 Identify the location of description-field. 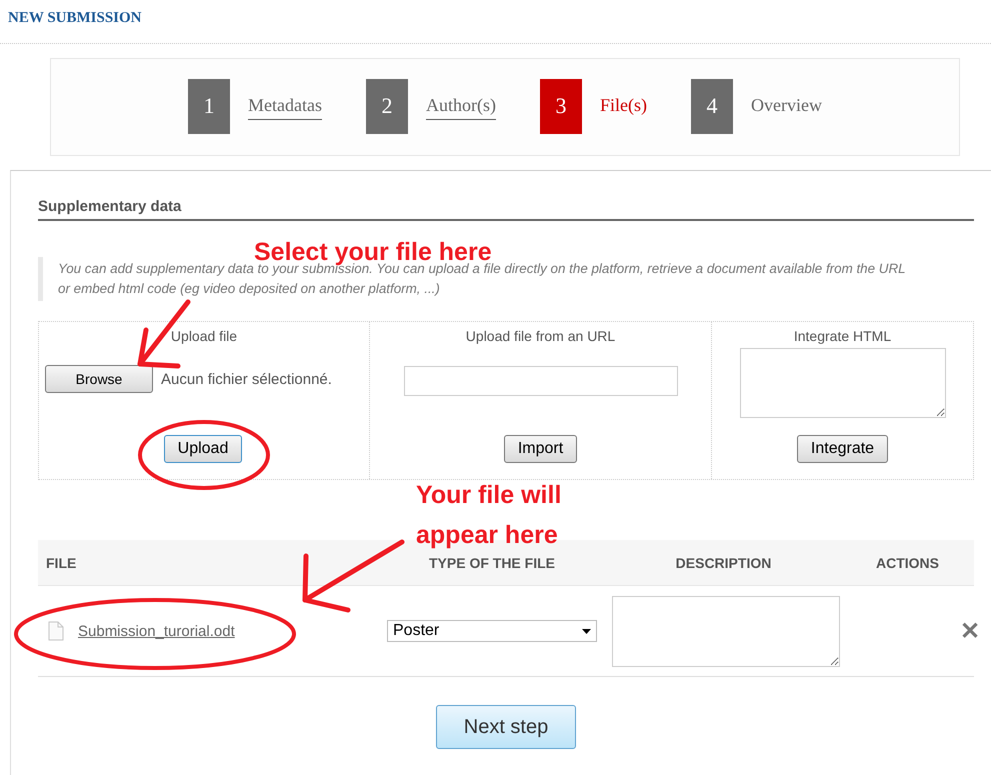
(726, 631).